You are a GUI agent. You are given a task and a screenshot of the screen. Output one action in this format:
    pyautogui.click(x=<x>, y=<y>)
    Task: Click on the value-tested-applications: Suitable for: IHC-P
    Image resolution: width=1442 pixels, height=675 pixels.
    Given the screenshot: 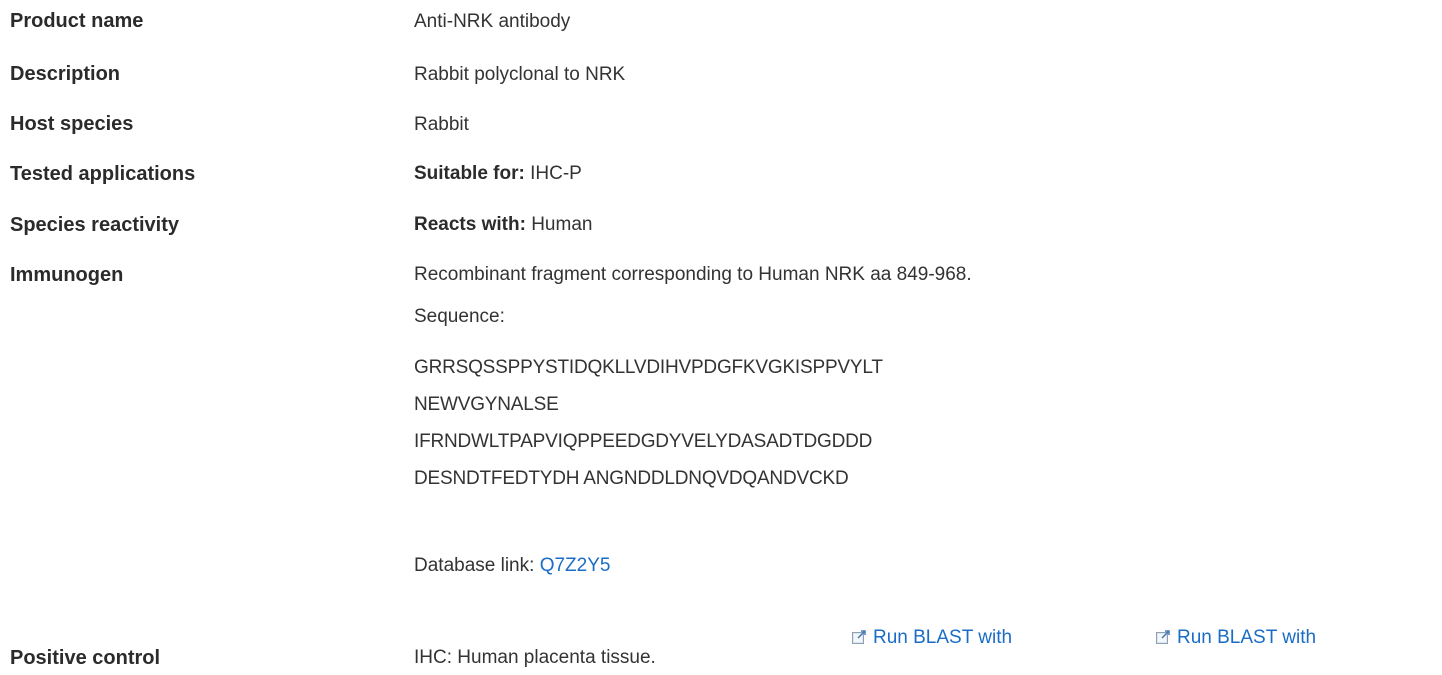 What is the action you would take?
    pyautogui.click(x=498, y=174)
    